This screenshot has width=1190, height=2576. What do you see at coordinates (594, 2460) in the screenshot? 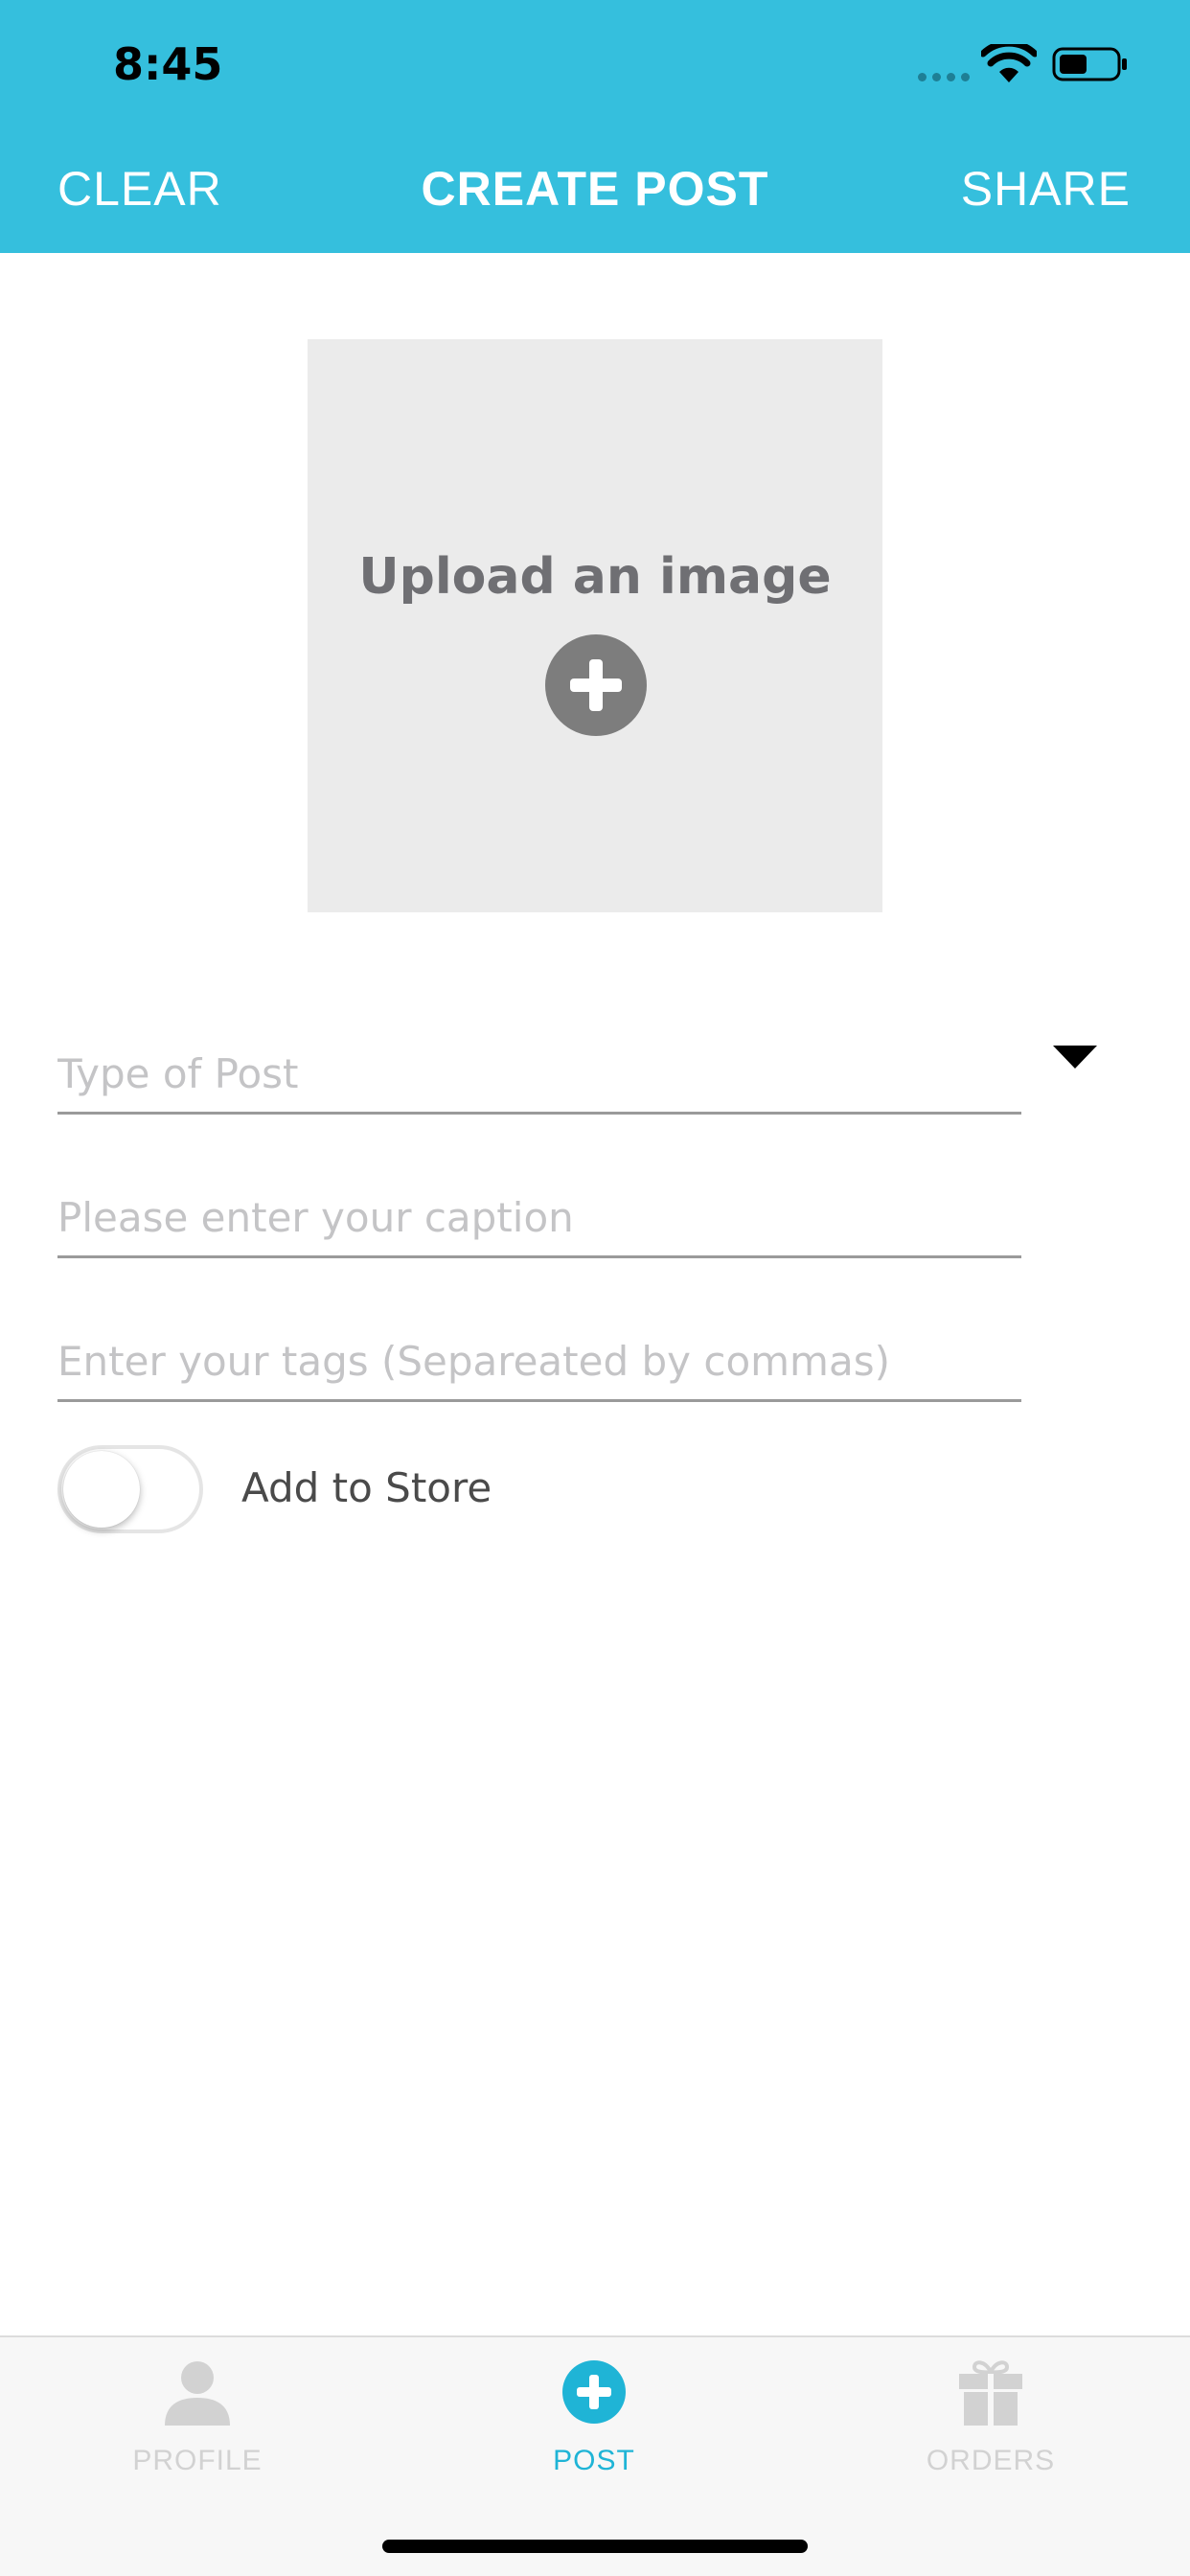
I see `tab-label: POST` at bounding box center [594, 2460].